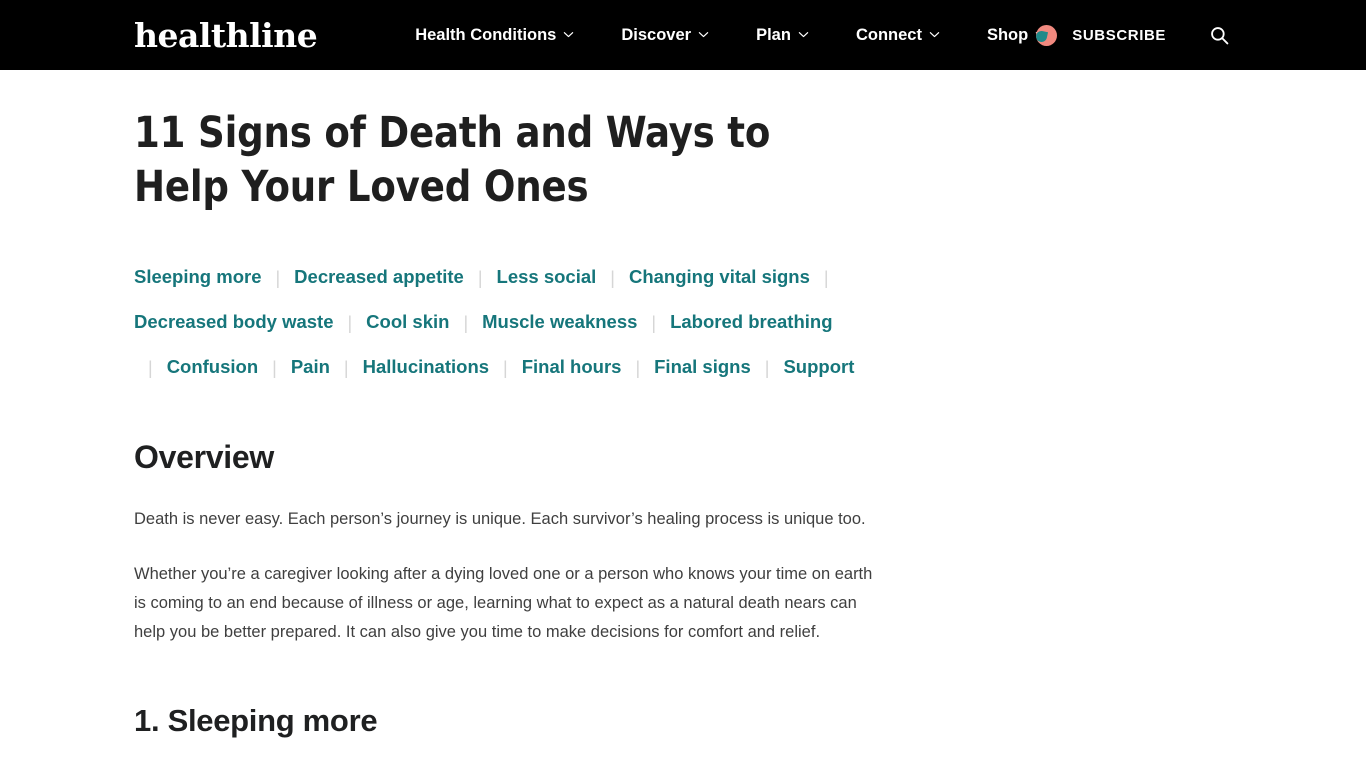  Describe the element at coordinates (486, 34) in the screenshot. I see `nav-item-label: Health Conditions` at that location.